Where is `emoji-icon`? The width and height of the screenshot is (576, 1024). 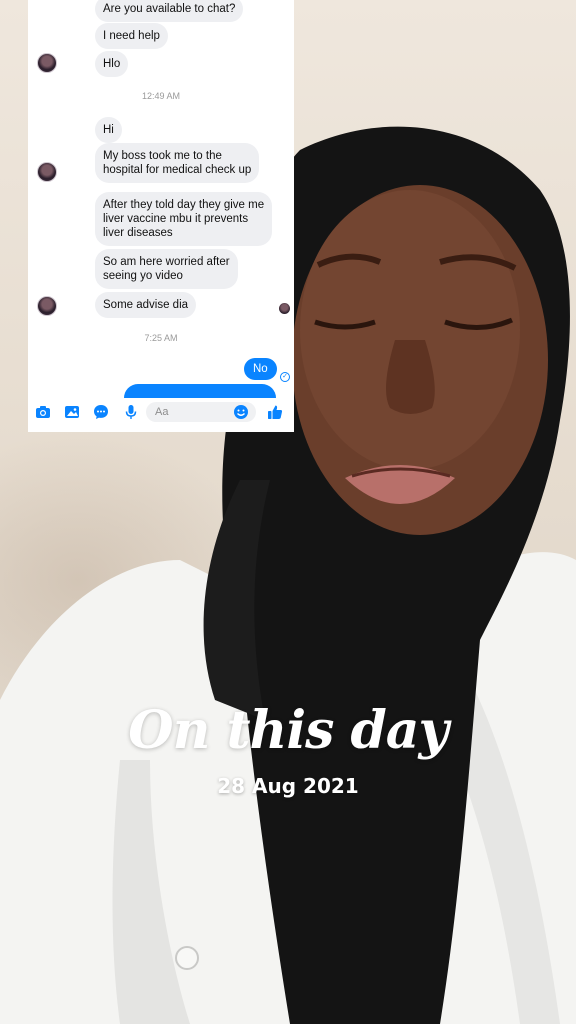 emoji-icon is located at coordinates (241, 412).